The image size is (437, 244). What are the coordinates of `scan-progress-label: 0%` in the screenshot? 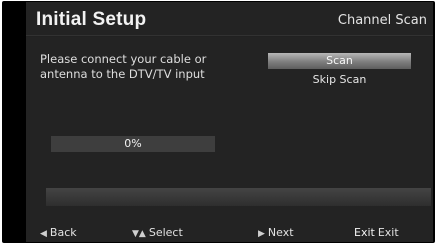 It's located at (133, 143).